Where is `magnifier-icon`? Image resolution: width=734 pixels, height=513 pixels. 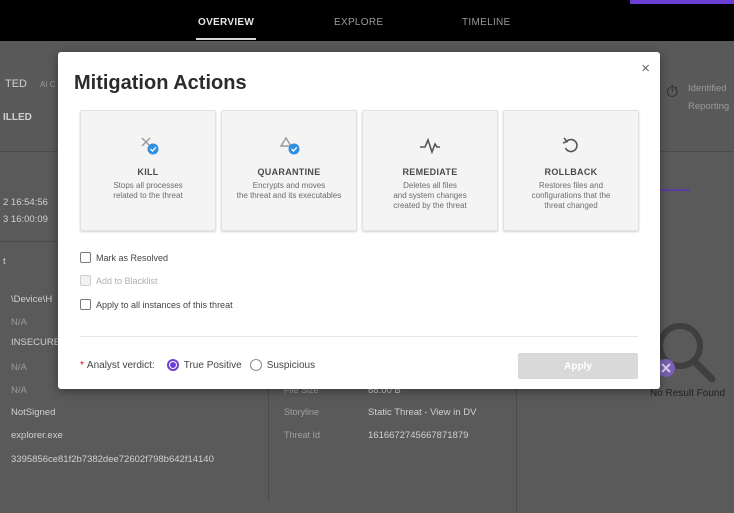
magnifier-icon is located at coordinates (686, 353).